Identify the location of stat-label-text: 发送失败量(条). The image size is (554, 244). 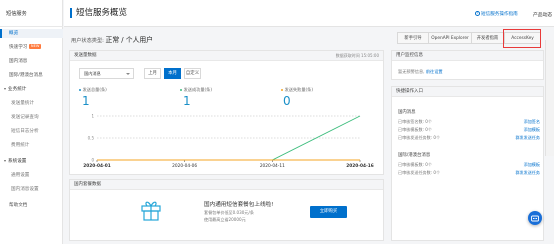
(298, 89).